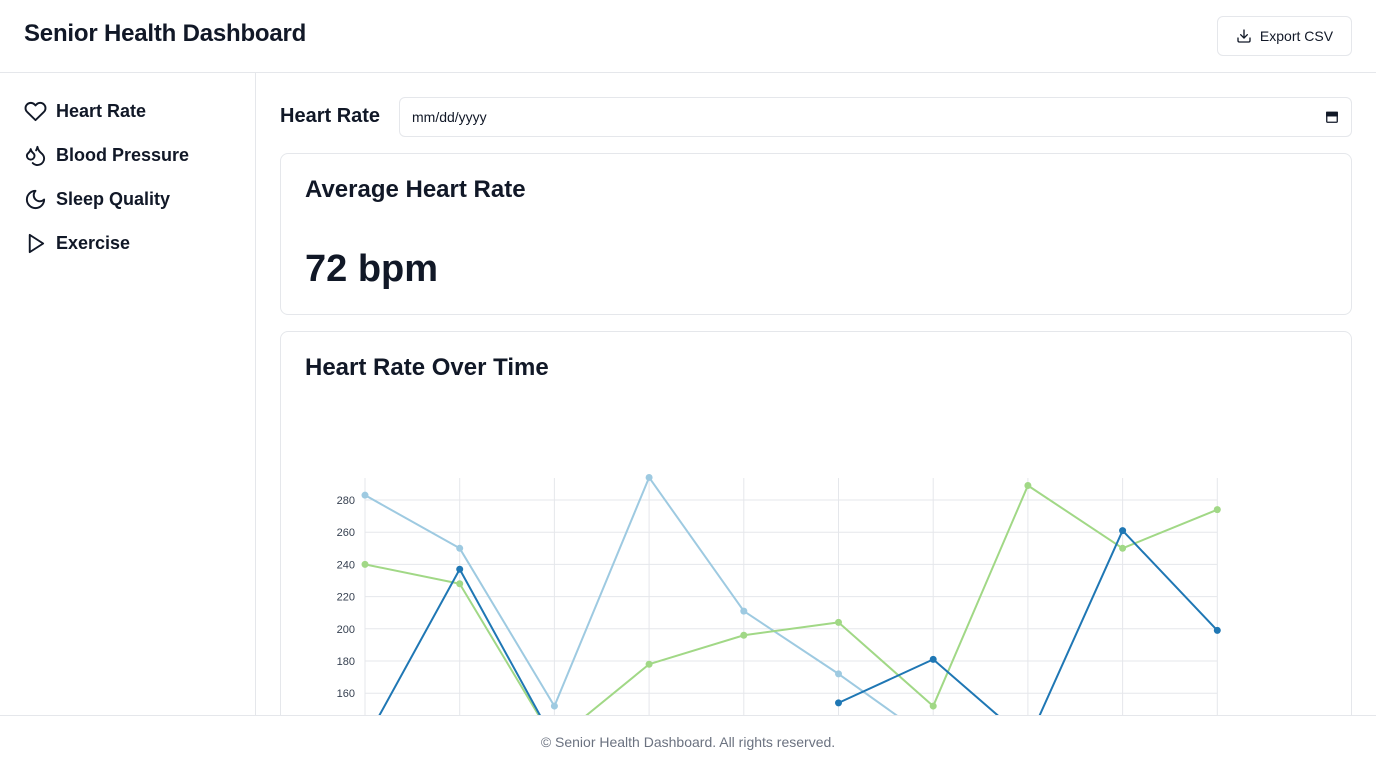  I want to click on y-tick-label: 280, so click(346, 501).